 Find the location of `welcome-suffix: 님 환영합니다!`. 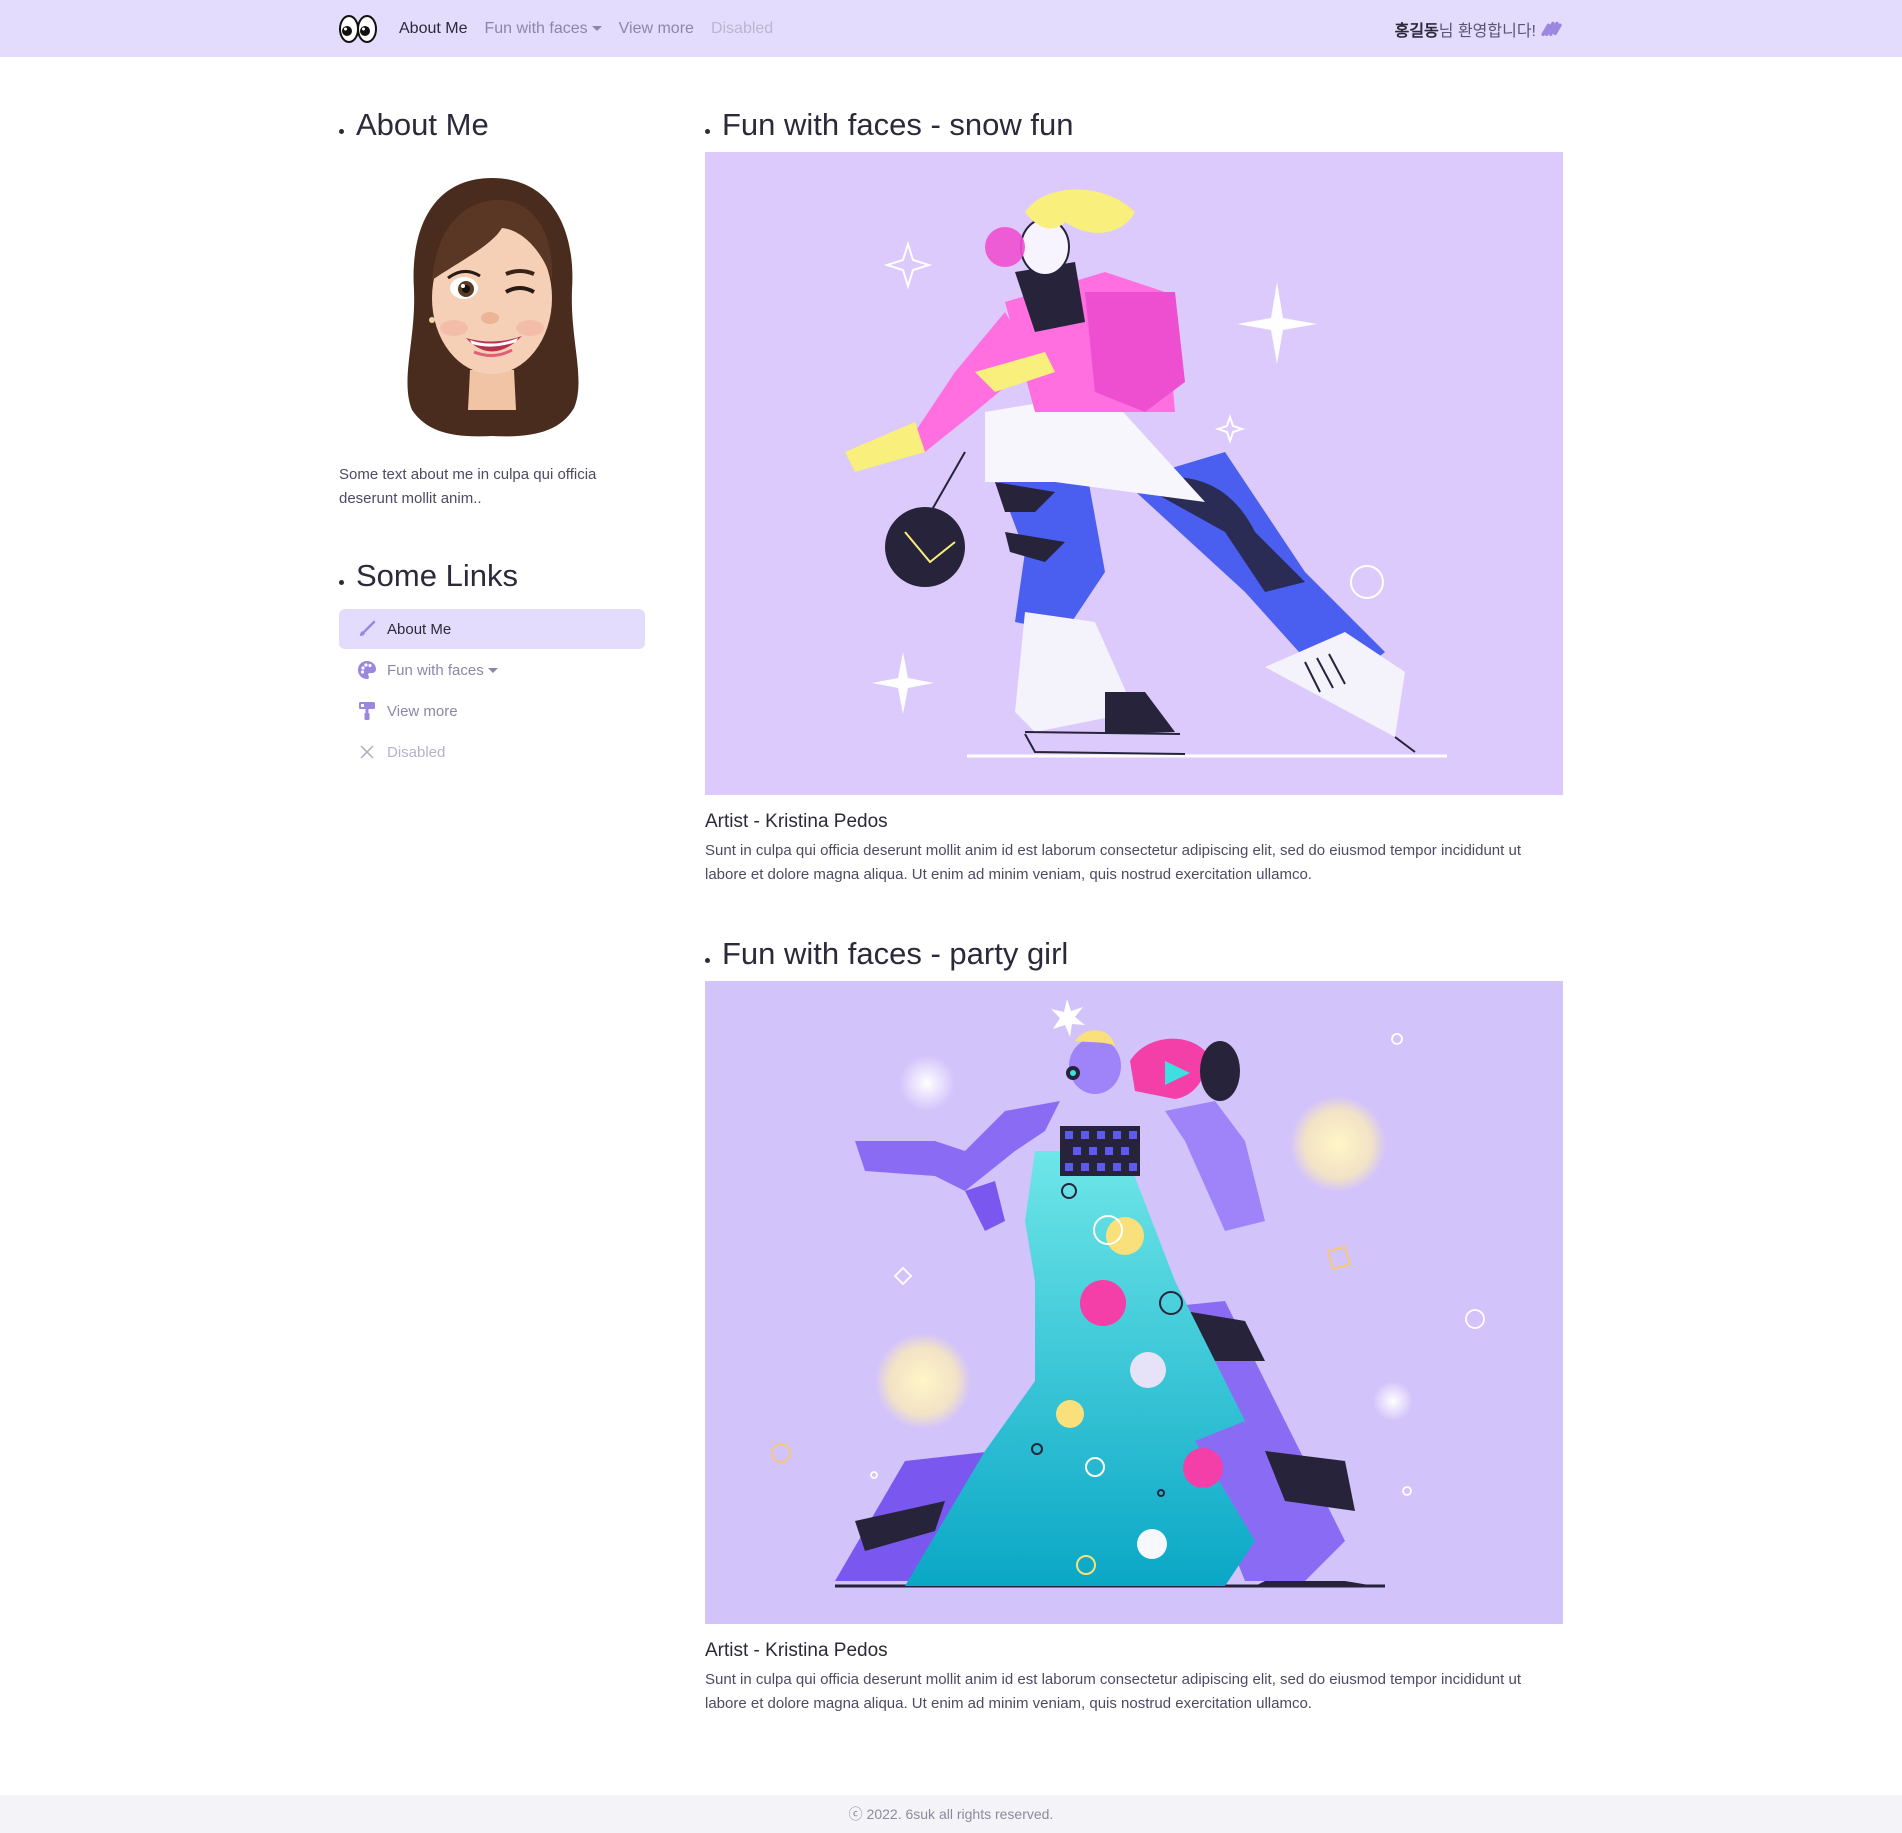

welcome-suffix: 님 환영합니다! is located at coordinates (1487, 31).